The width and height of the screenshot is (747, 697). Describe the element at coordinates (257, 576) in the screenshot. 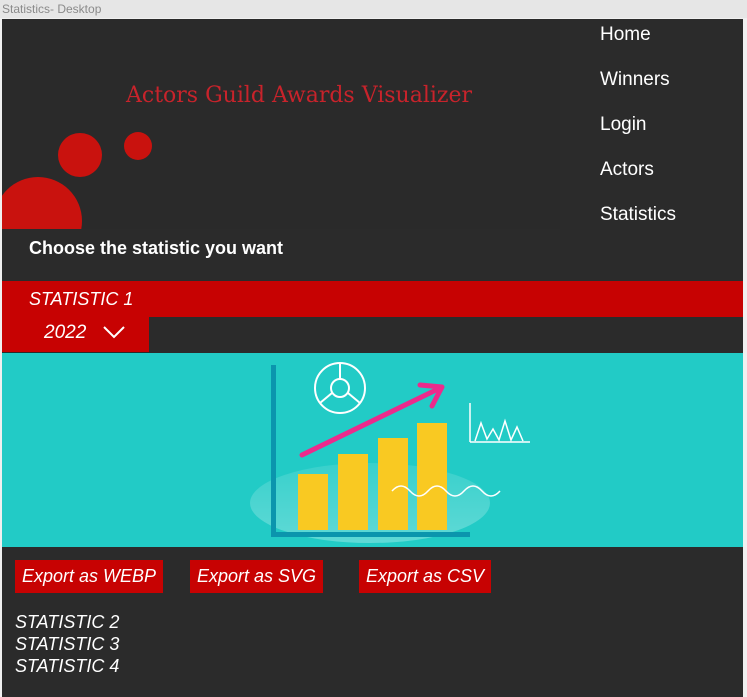

I see `export-svg-button: Export as SVG` at that location.